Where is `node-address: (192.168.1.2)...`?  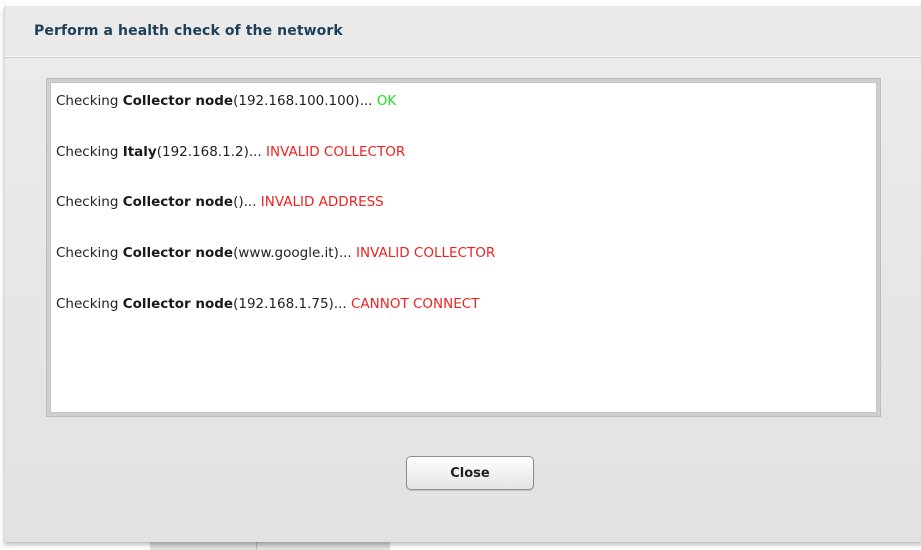 node-address: (192.168.1.2)... is located at coordinates (211, 152).